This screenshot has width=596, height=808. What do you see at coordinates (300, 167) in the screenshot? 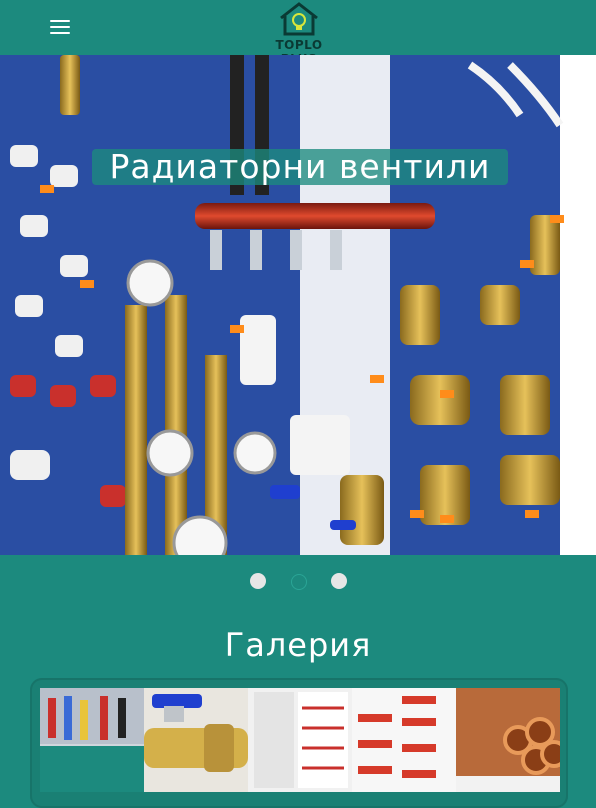
I see `hero-caption: Радиаторни вентили` at bounding box center [300, 167].